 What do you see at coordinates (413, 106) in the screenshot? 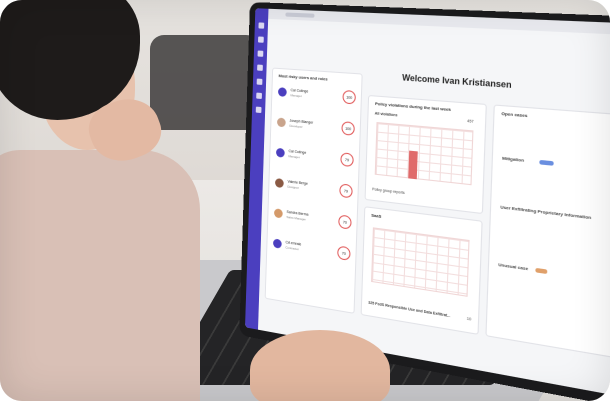
I see `policy-violations-title: Policy violations during the last week` at bounding box center [413, 106].